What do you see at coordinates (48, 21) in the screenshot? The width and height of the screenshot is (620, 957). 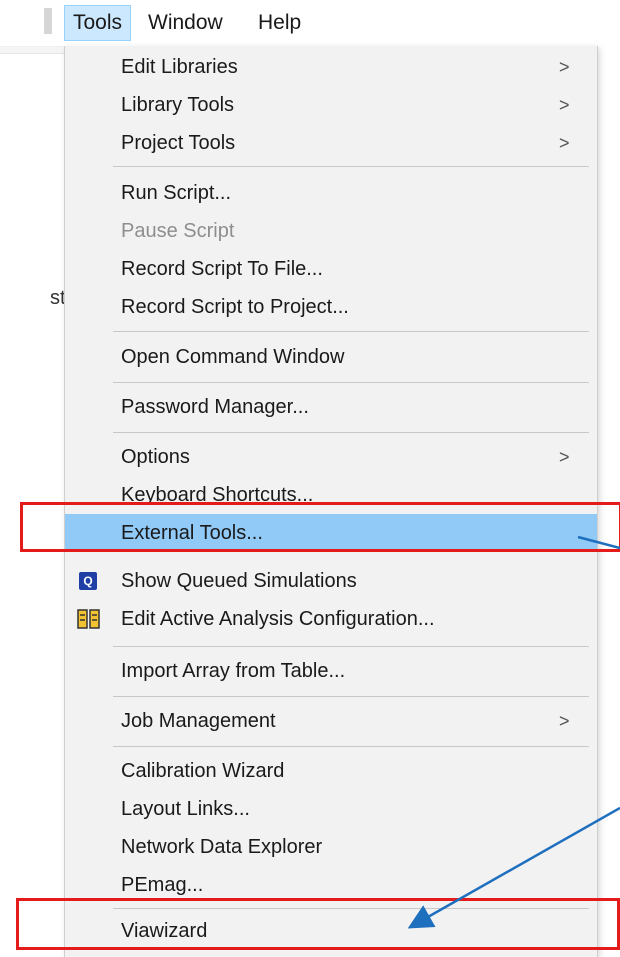 I see `menu-bar-fragment` at bounding box center [48, 21].